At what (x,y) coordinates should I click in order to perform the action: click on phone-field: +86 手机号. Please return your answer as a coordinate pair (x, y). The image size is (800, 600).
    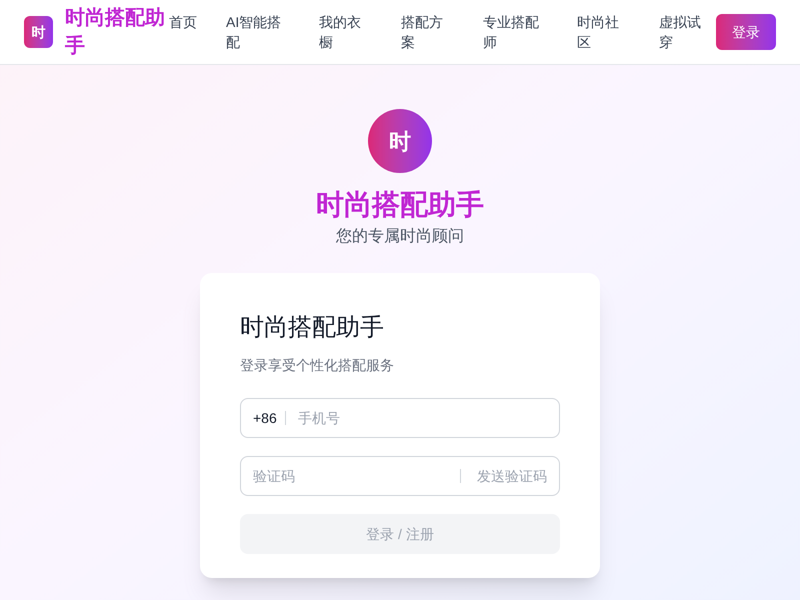
    Looking at the image, I should click on (400, 418).